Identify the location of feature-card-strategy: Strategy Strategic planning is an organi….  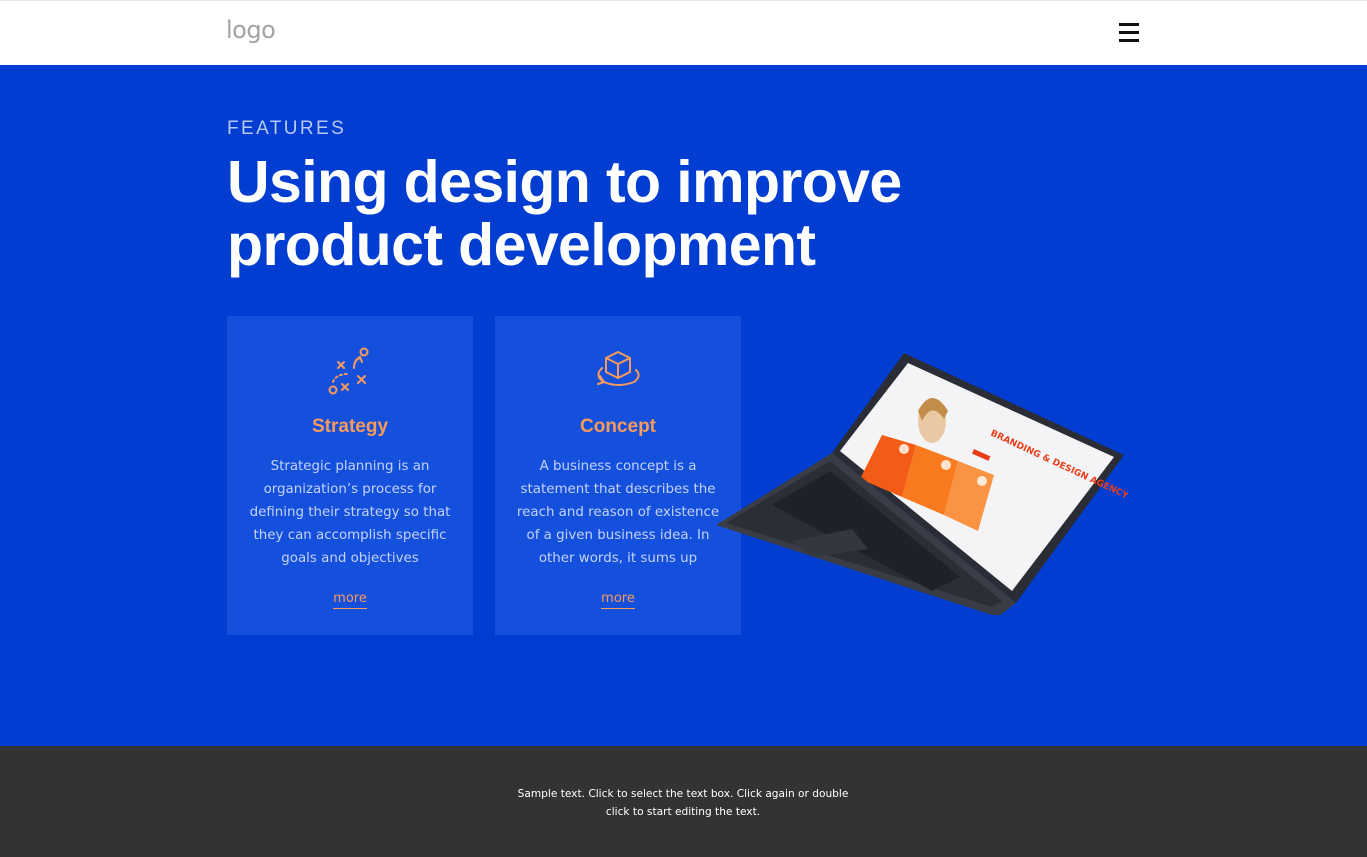
(350, 475).